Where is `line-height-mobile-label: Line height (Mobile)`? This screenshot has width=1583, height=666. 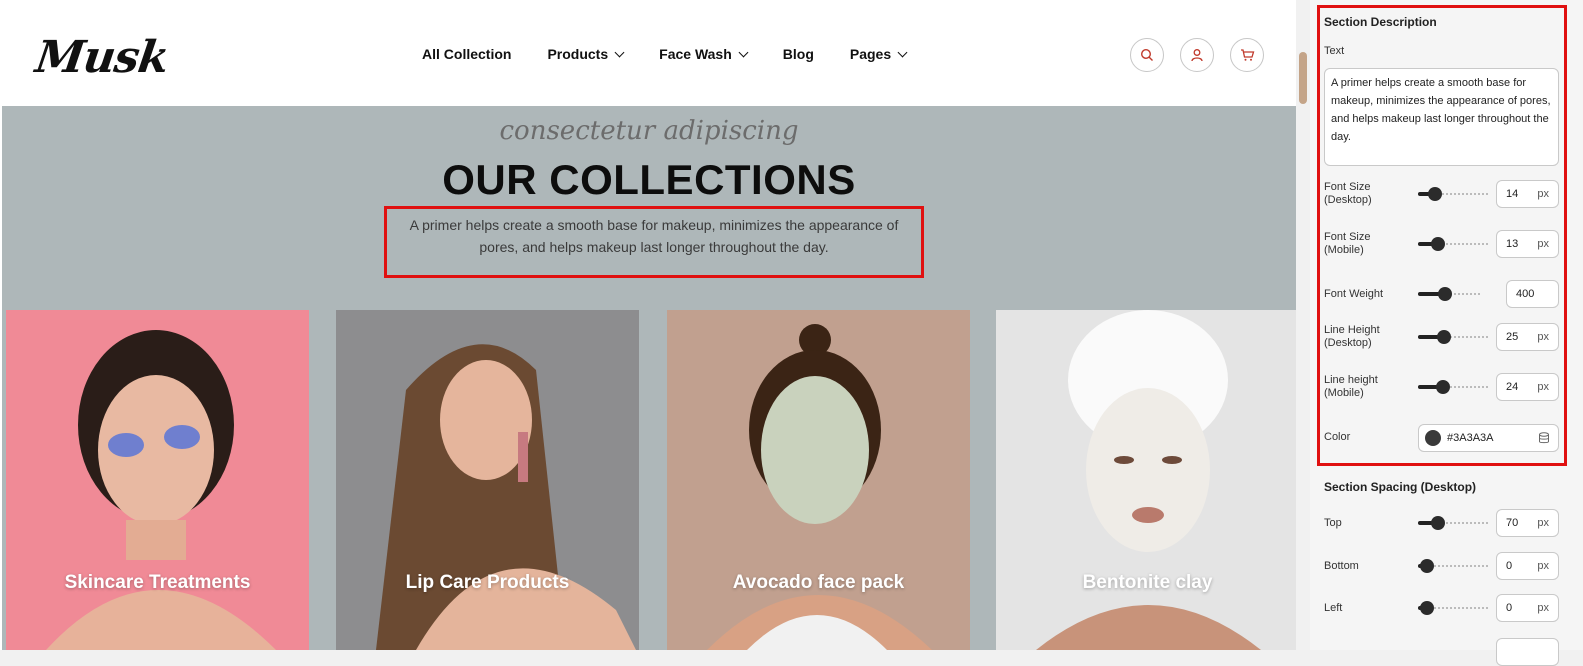 line-height-mobile-label: Line height (Mobile) is located at coordinates (1351, 387).